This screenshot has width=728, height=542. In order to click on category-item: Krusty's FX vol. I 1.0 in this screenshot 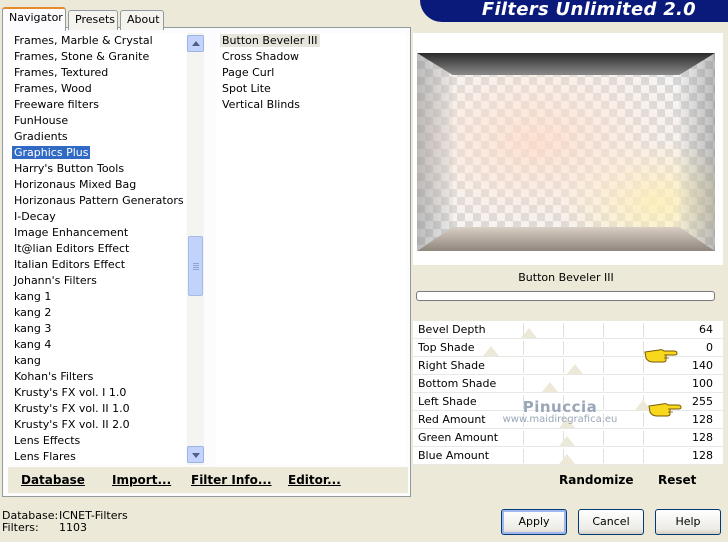, I will do `click(97, 393)`.